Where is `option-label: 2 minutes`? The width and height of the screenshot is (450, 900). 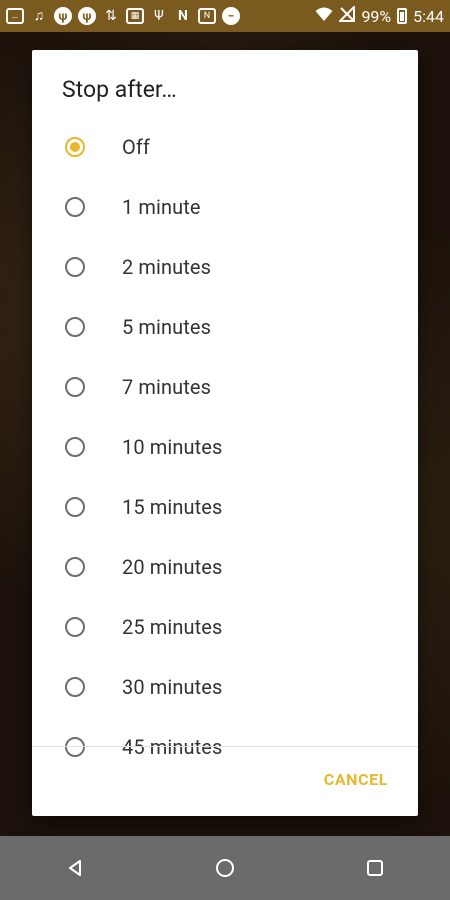 option-label: 2 minutes is located at coordinates (167, 267).